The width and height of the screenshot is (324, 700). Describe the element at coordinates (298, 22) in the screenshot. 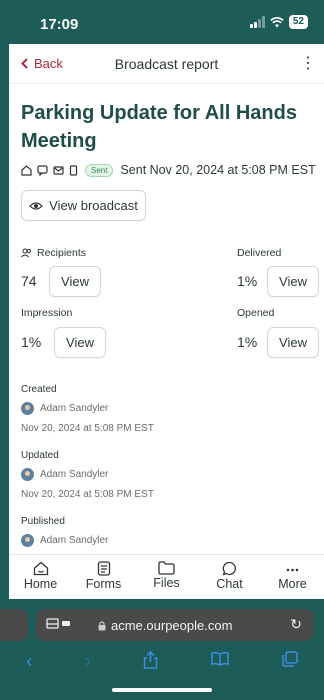

I see `battery-icon: 52` at that location.